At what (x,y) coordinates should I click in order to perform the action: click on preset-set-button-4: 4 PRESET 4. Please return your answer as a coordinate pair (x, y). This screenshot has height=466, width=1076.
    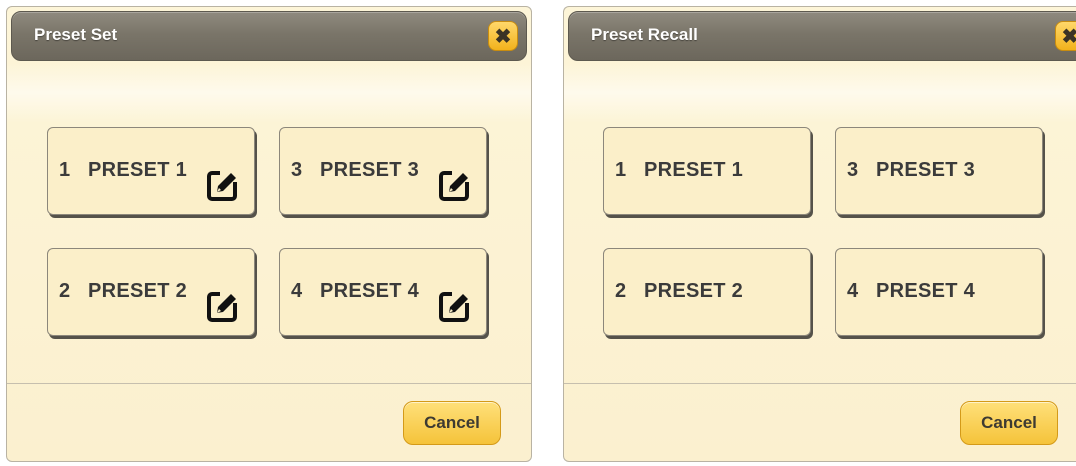
    Looking at the image, I should click on (383, 292).